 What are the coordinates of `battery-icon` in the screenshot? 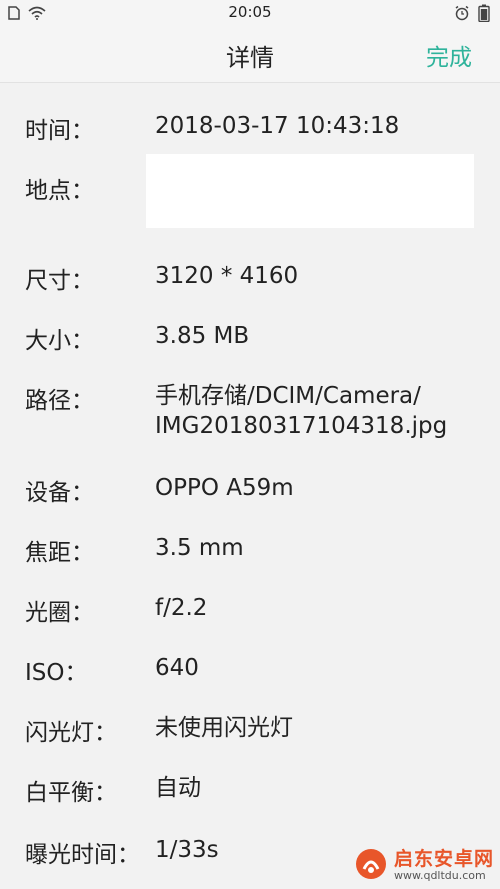 It's located at (484, 15).